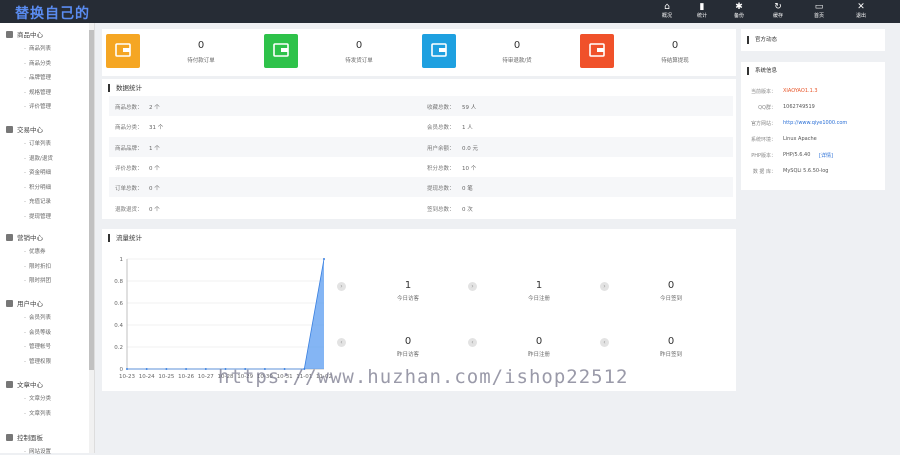  I want to click on line-series, so click(226, 314).